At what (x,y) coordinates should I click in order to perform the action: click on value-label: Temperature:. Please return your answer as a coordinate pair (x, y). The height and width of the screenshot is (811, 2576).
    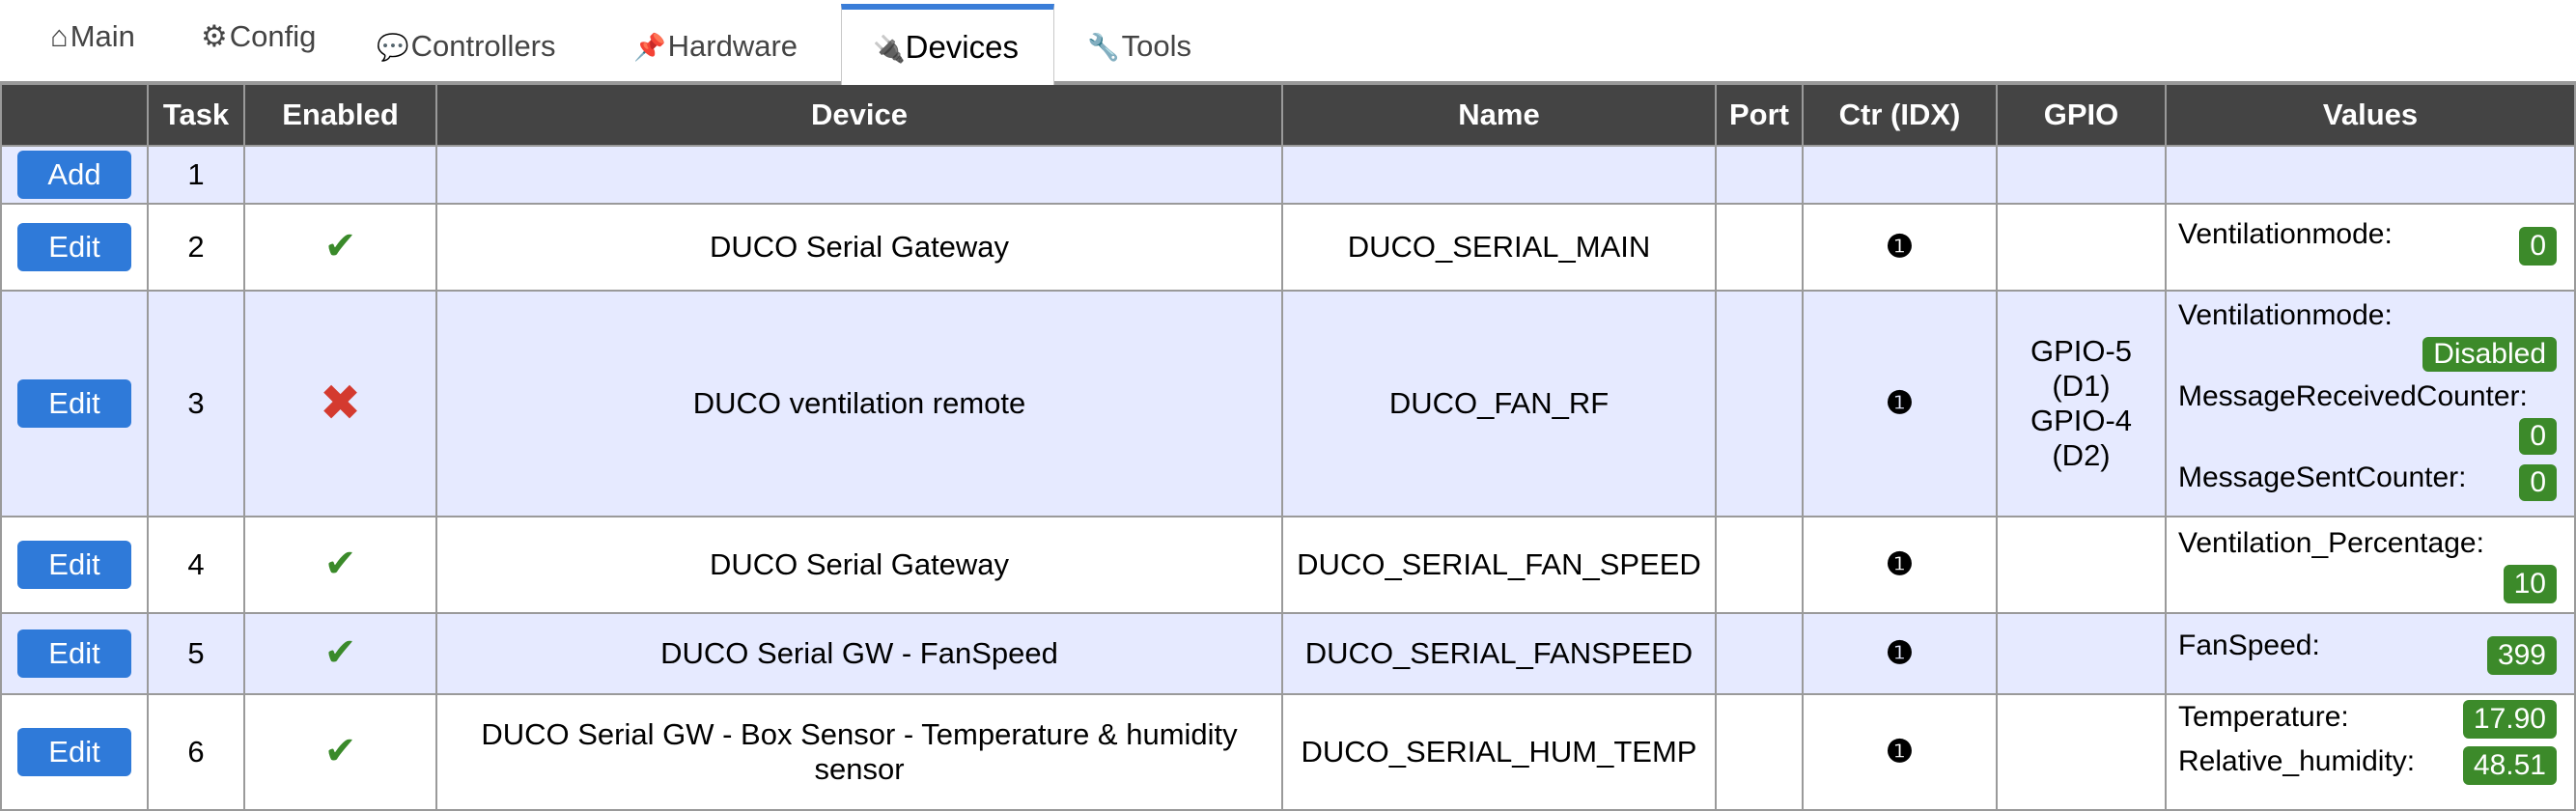
    Looking at the image, I should click on (2263, 717).